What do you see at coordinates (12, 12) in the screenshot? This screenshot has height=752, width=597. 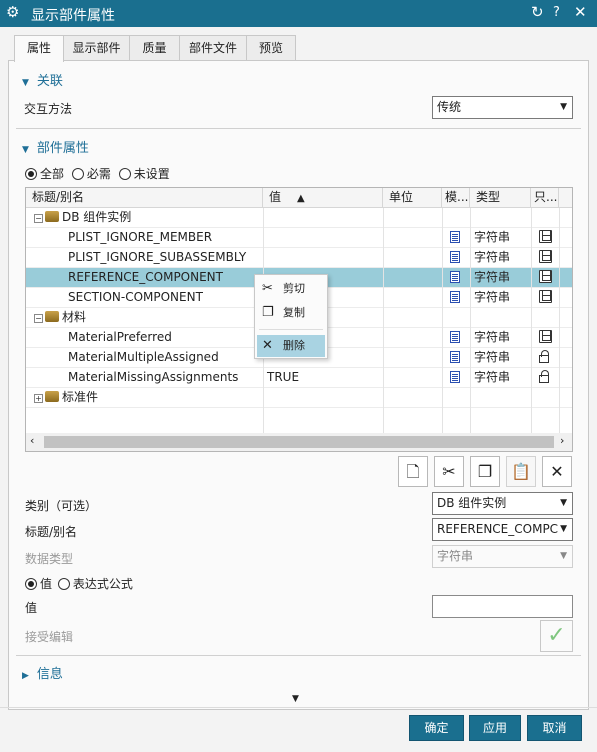 I see `gear-icon: ⚙` at bounding box center [12, 12].